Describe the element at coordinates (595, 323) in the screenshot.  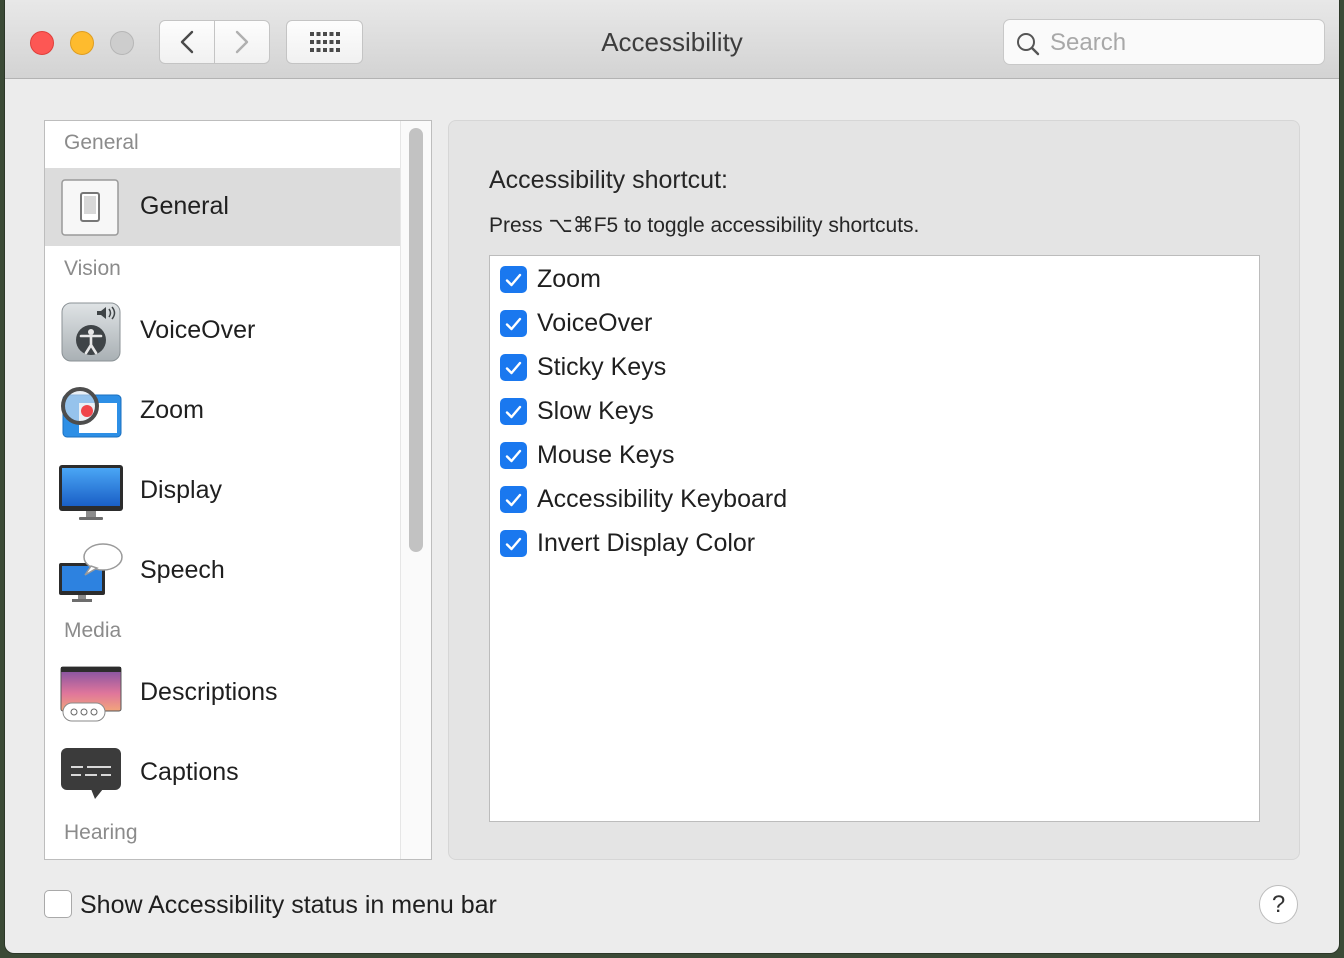
I see `option-label: VoiceOver` at that location.